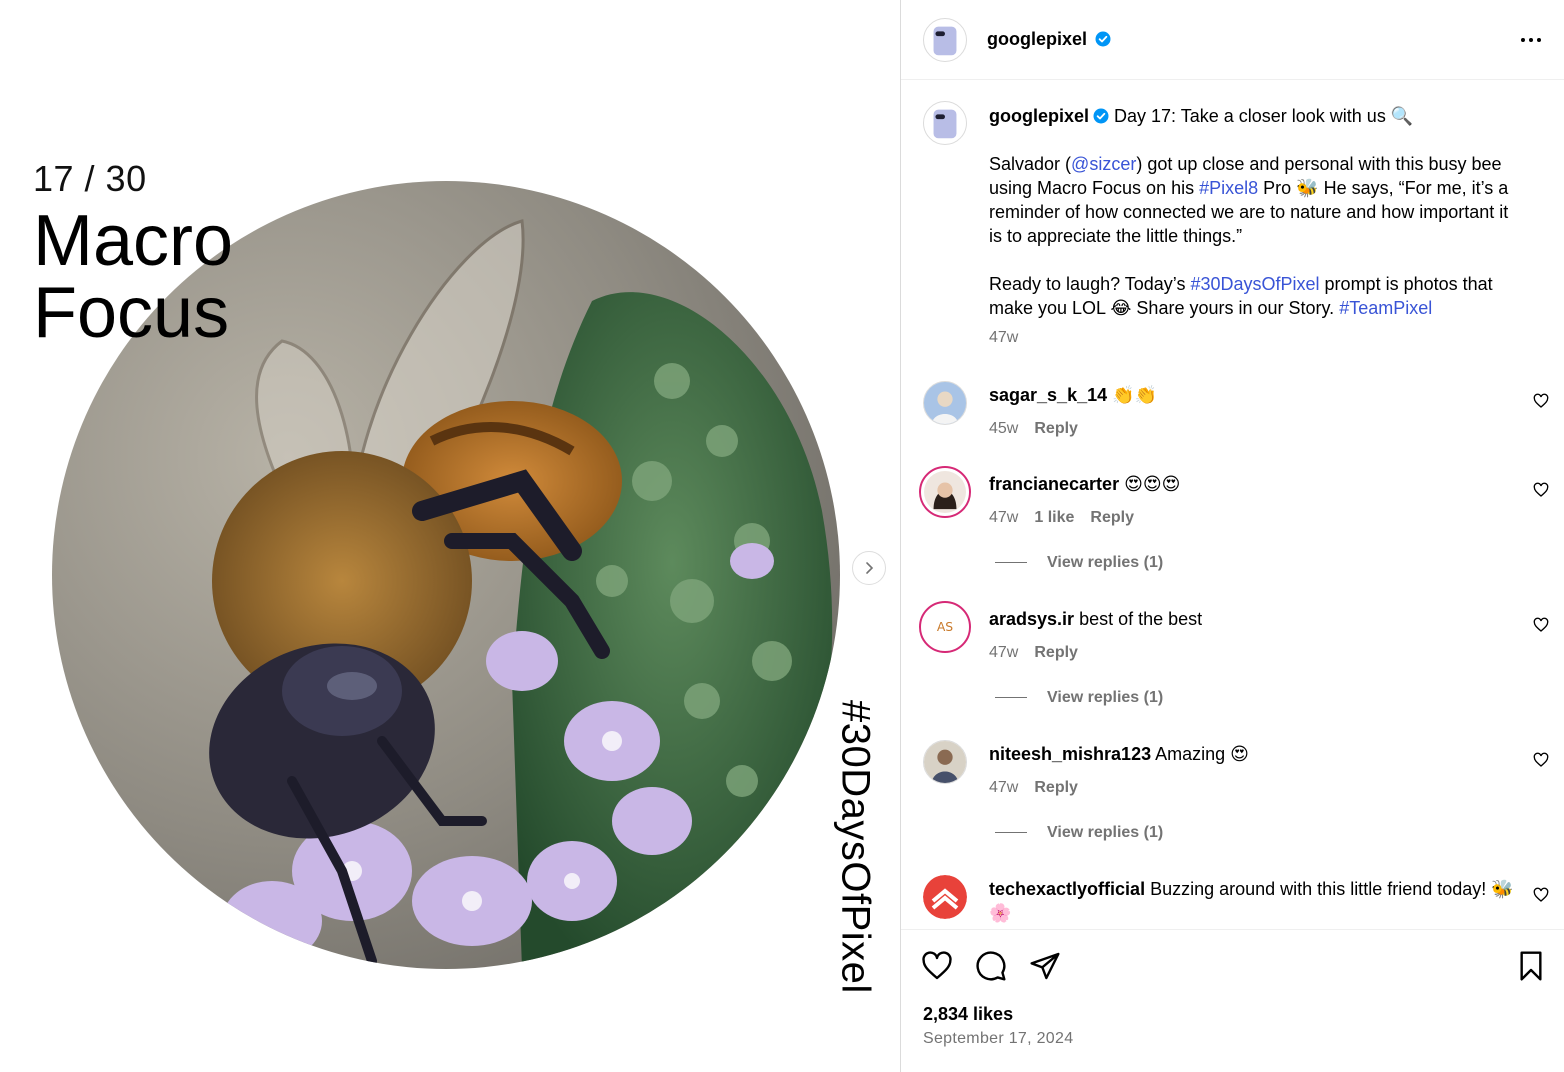 This screenshot has width=1564, height=1072. I want to click on likes-count: 2,834 likes, so click(968, 1014).